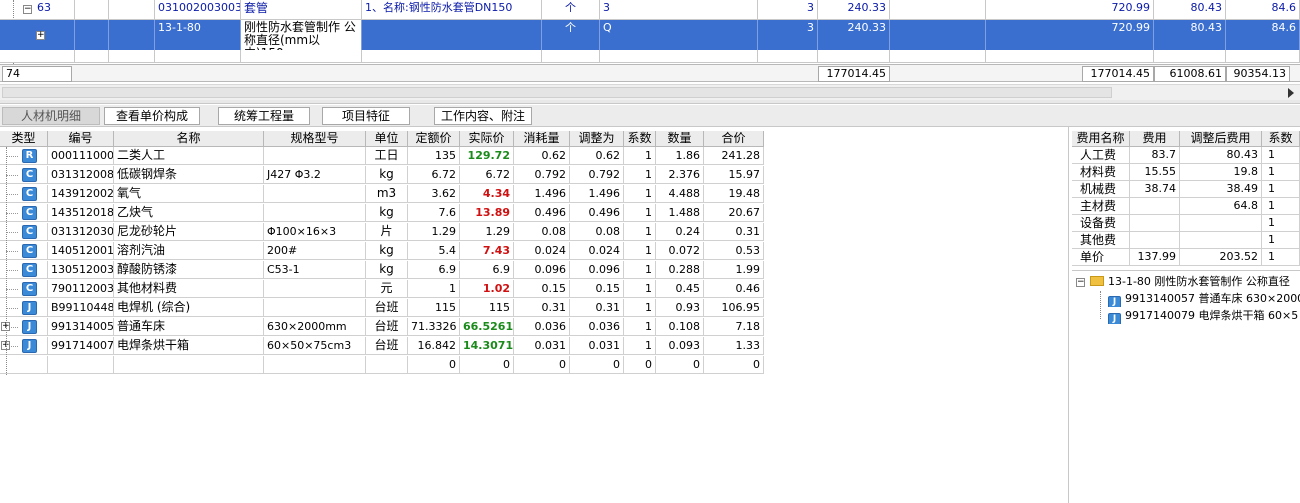 The image size is (1300, 503). What do you see at coordinates (487, 365) in the screenshot?
I see `total-actual: 0` at bounding box center [487, 365].